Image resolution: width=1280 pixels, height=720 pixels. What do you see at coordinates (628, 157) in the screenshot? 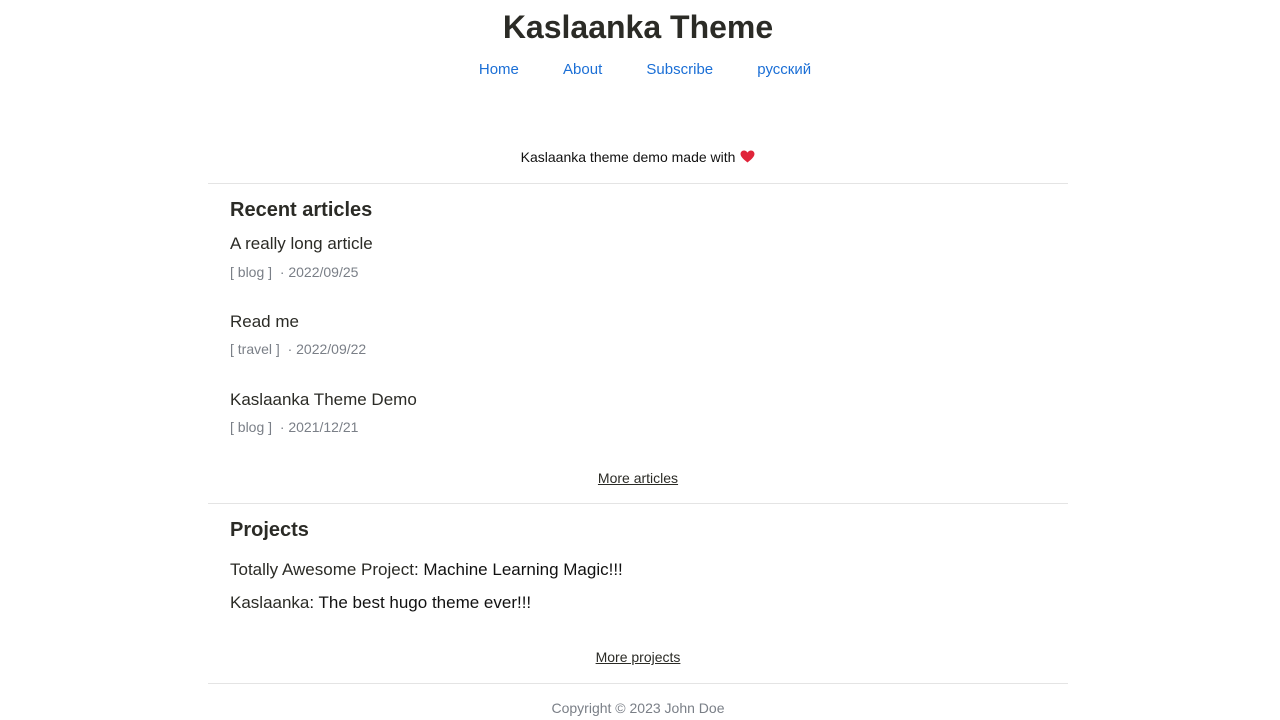
I see `tagline-text: Kaslaanka theme demo made with` at bounding box center [628, 157].